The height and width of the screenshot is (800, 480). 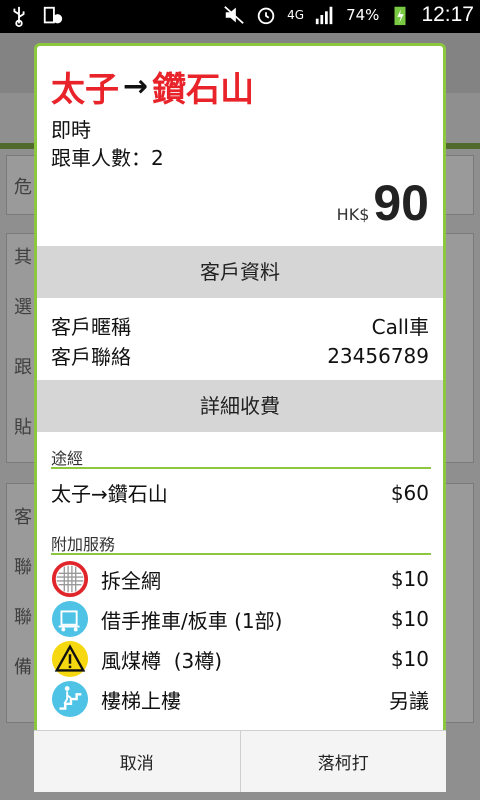 I want to click on customer-contact-value: 23456789, so click(x=378, y=355).